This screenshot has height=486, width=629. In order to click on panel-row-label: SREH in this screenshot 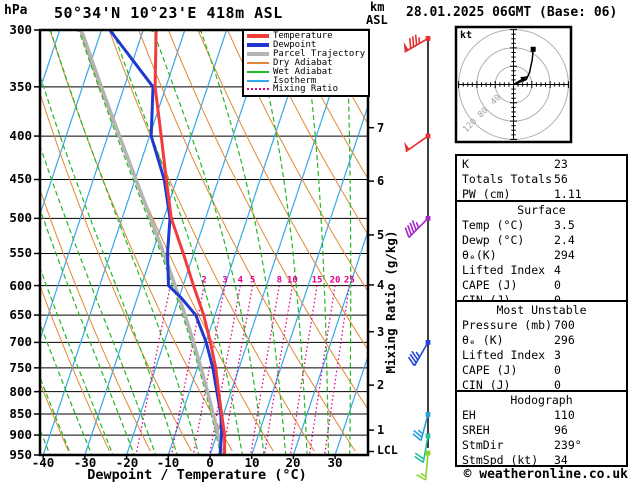, I will do `click(476, 430)`.